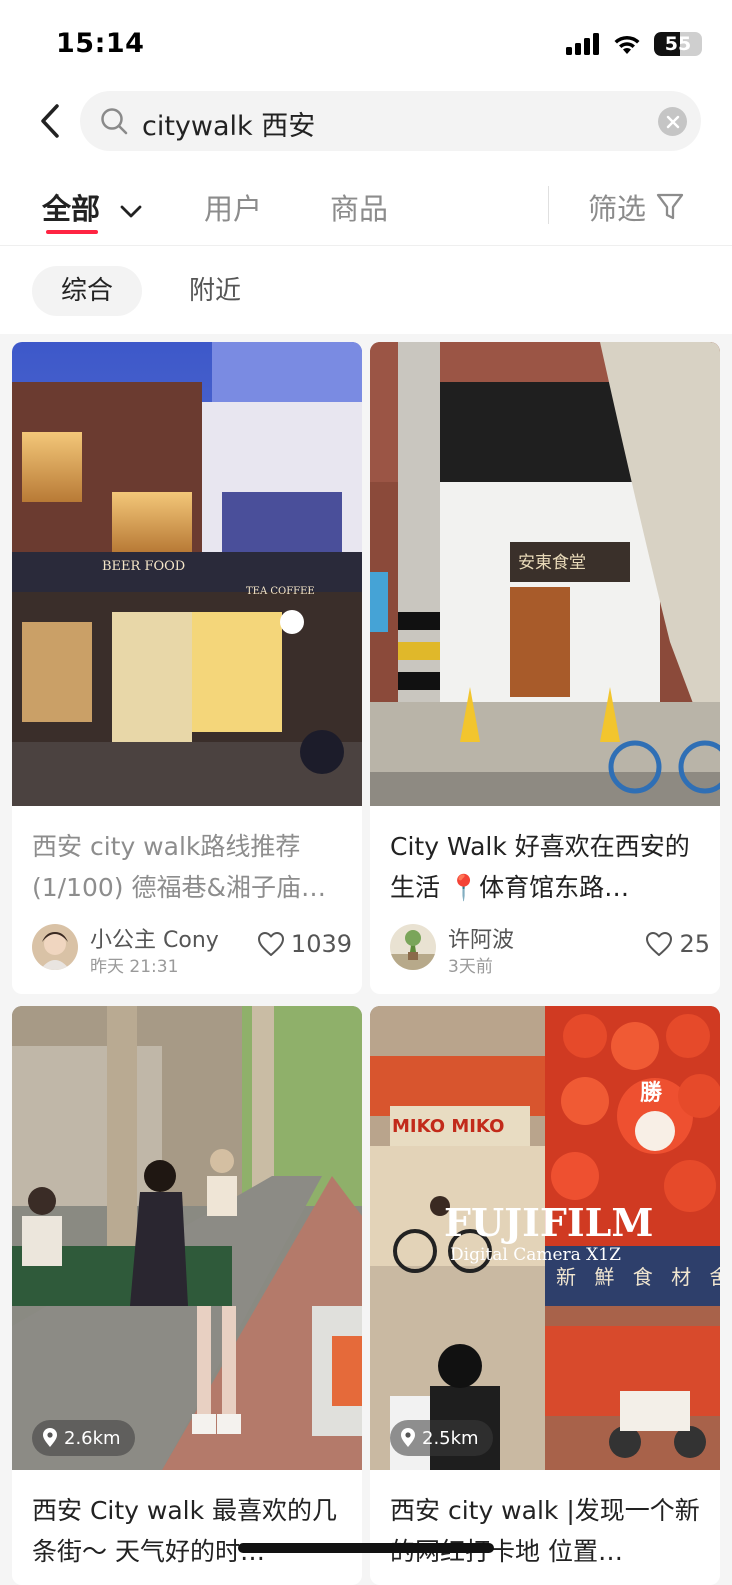 This screenshot has width=732, height=1585. Describe the element at coordinates (131, 211) in the screenshot. I see `chevron-down-icon` at that location.